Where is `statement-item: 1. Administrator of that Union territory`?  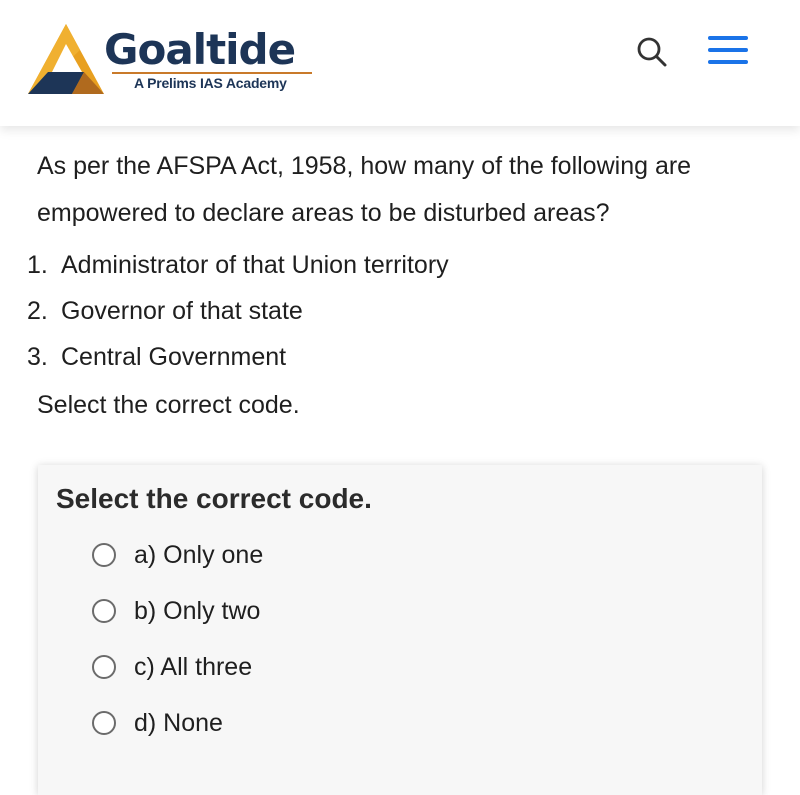 statement-item: 1. Administrator of that Union territory is located at coordinates (238, 265).